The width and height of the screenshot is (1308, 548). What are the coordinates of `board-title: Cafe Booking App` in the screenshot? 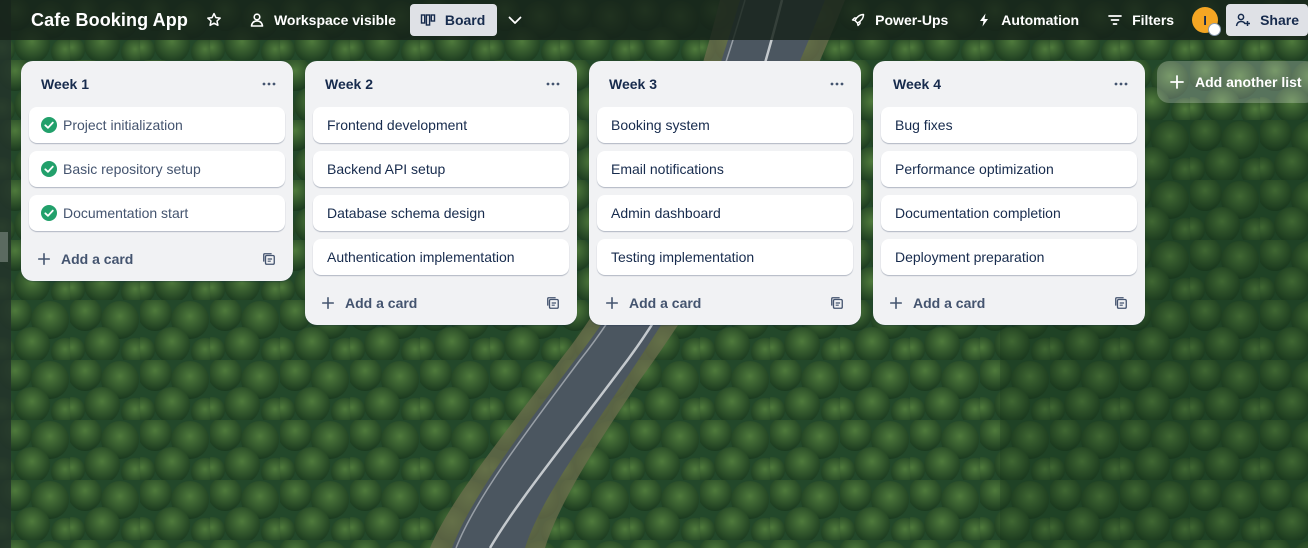 It's located at (109, 20).